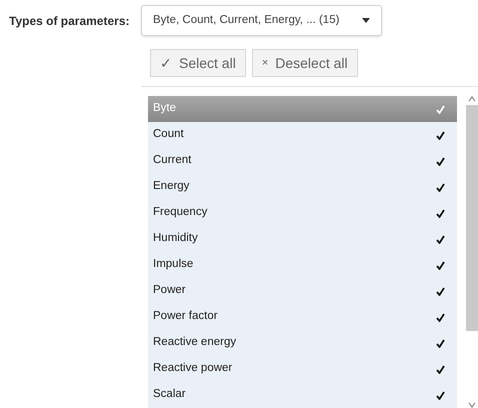  What do you see at coordinates (366, 20) in the screenshot?
I see `caret-icon` at bounding box center [366, 20].